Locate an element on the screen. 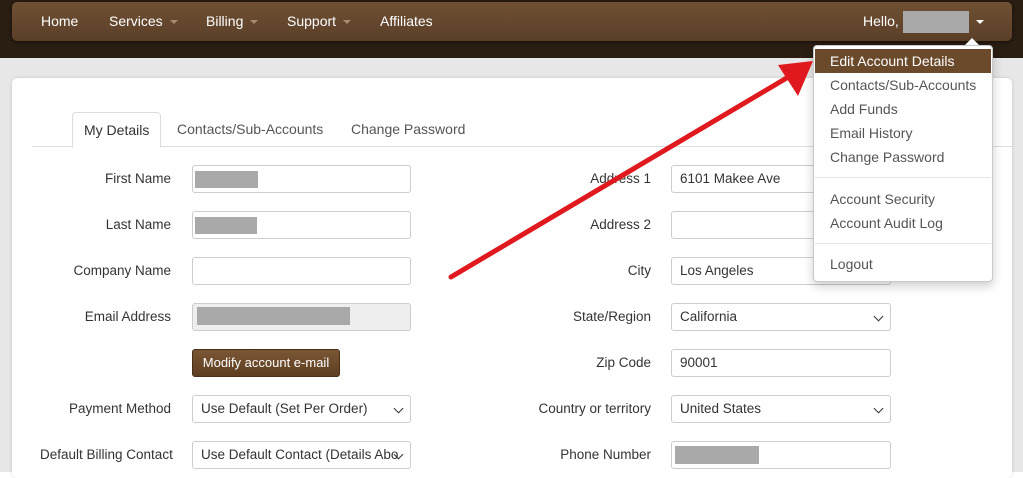 The width and height of the screenshot is (1023, 478). billing-contact-label: Default Billing Contact is located at coordinates (106, 454).